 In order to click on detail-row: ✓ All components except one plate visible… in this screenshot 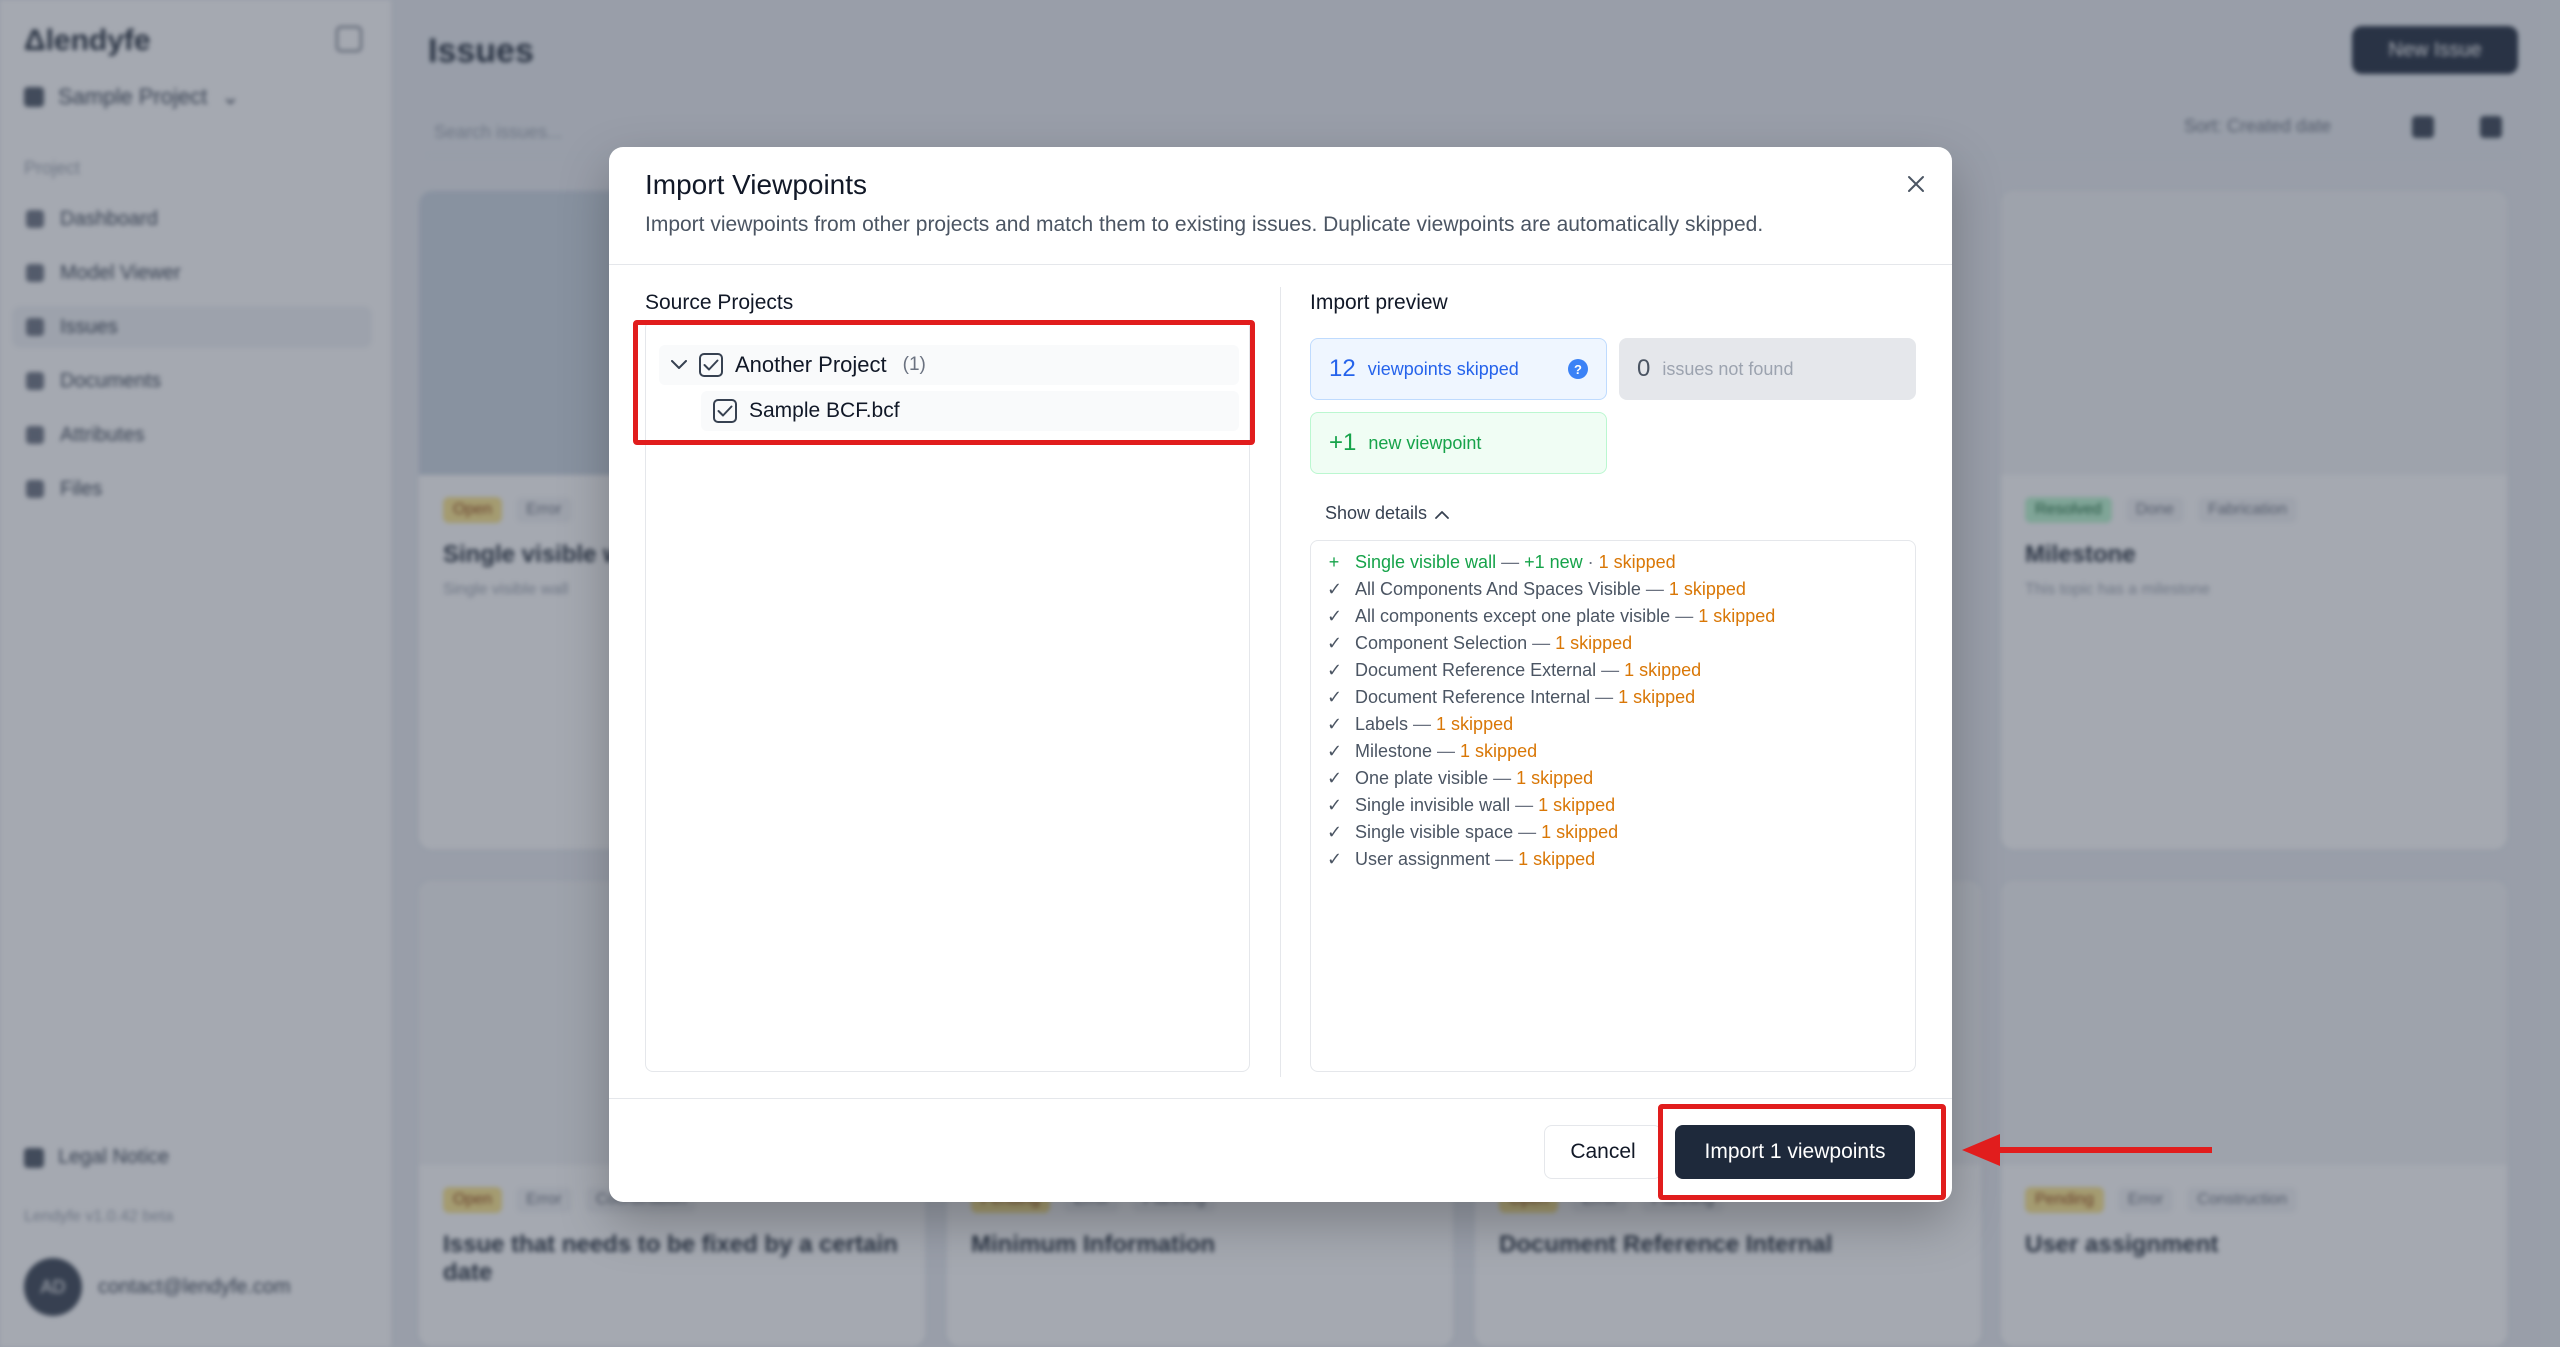, I will do `click(1621, 616)`.